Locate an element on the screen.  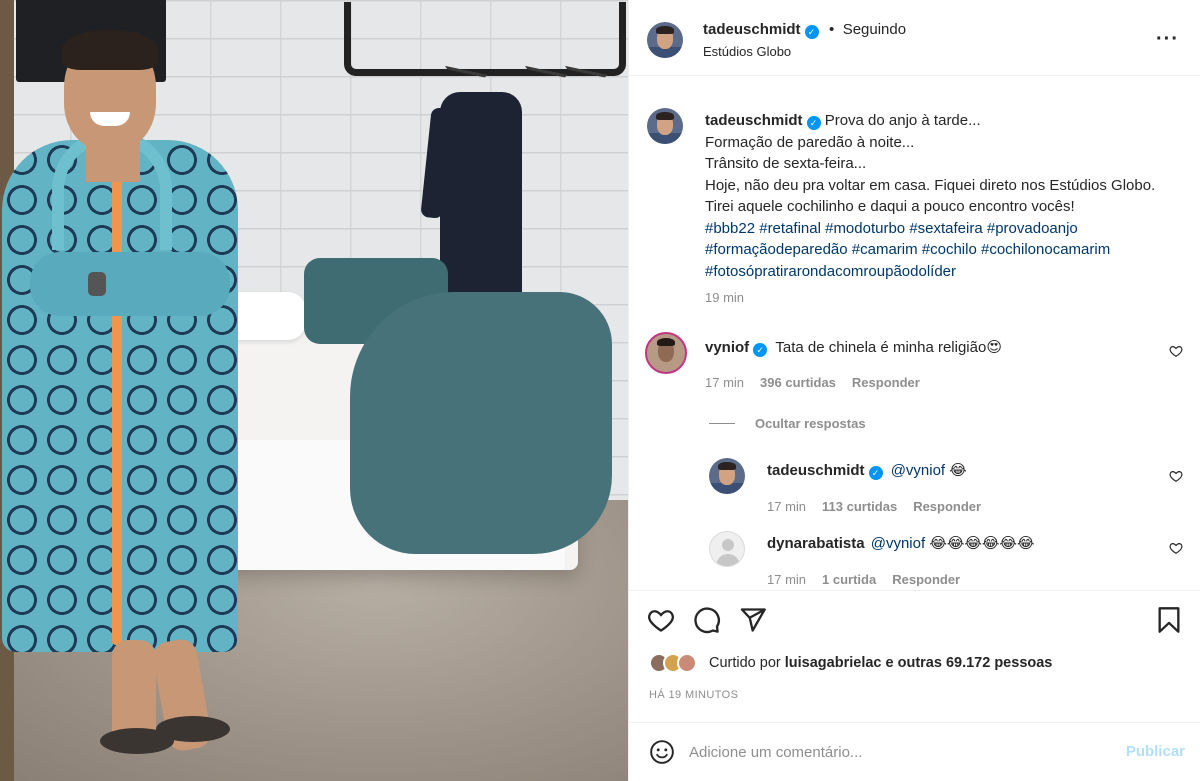
reply-text: 😂 is located at coordinates (958, 470).